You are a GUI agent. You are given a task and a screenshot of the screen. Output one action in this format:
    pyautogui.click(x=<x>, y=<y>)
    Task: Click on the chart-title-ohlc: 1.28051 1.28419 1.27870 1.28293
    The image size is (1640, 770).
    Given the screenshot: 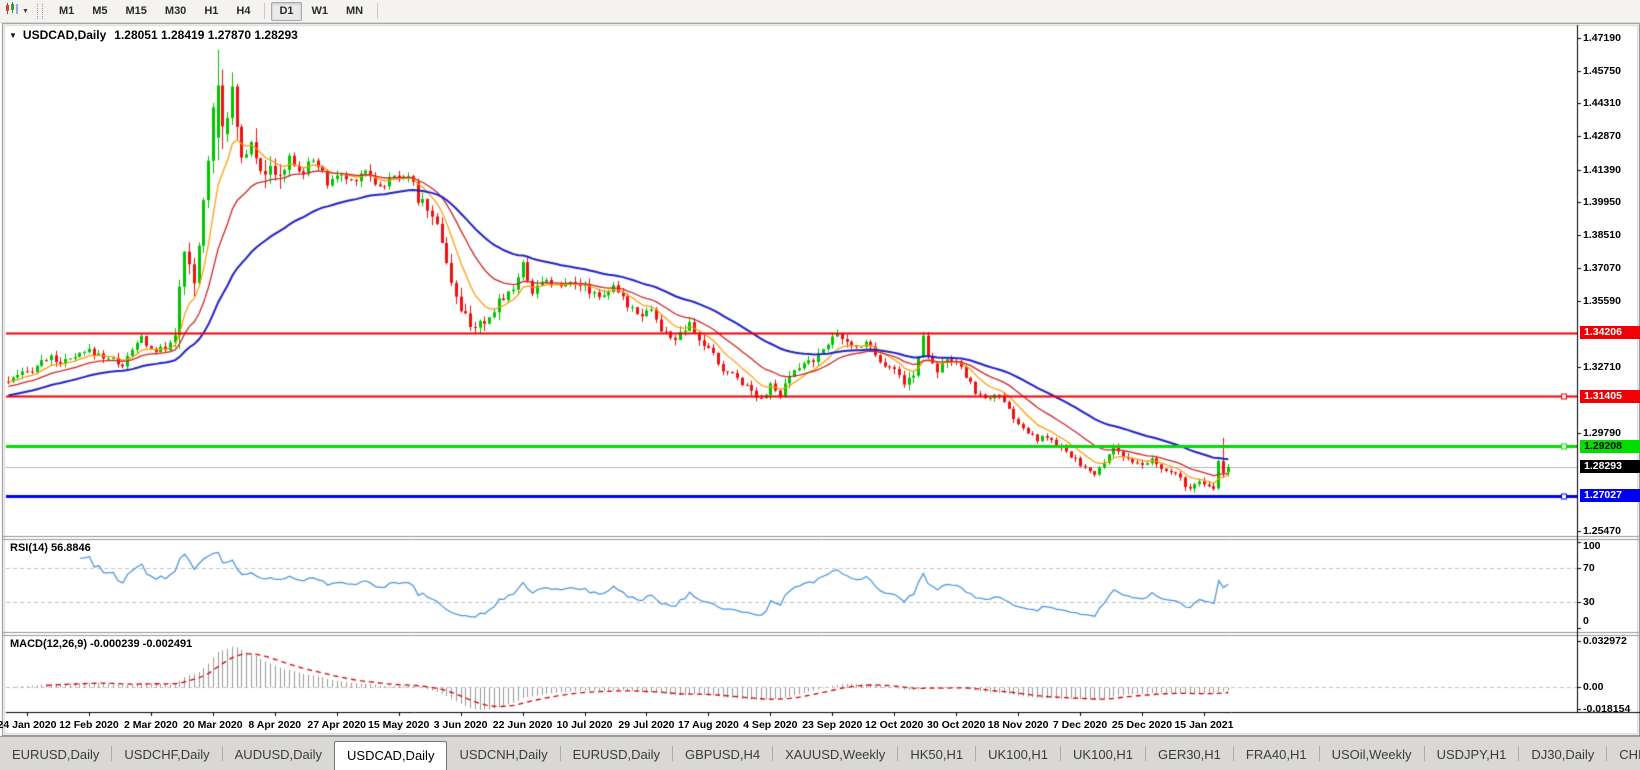 What is the action you would take?
    pyautogui.click(x=206, y=35)
    